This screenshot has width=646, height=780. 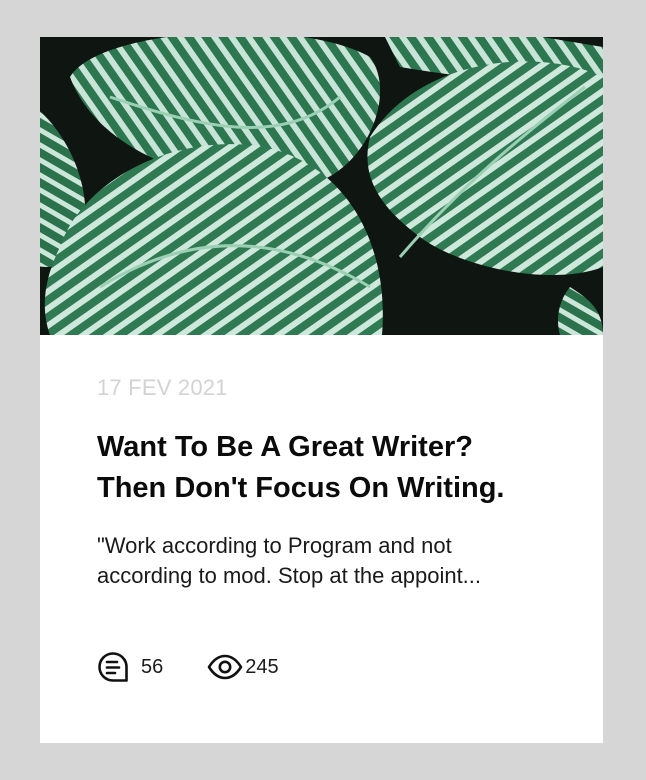 I want to click on comment-icon, so click(x=113, y=667).